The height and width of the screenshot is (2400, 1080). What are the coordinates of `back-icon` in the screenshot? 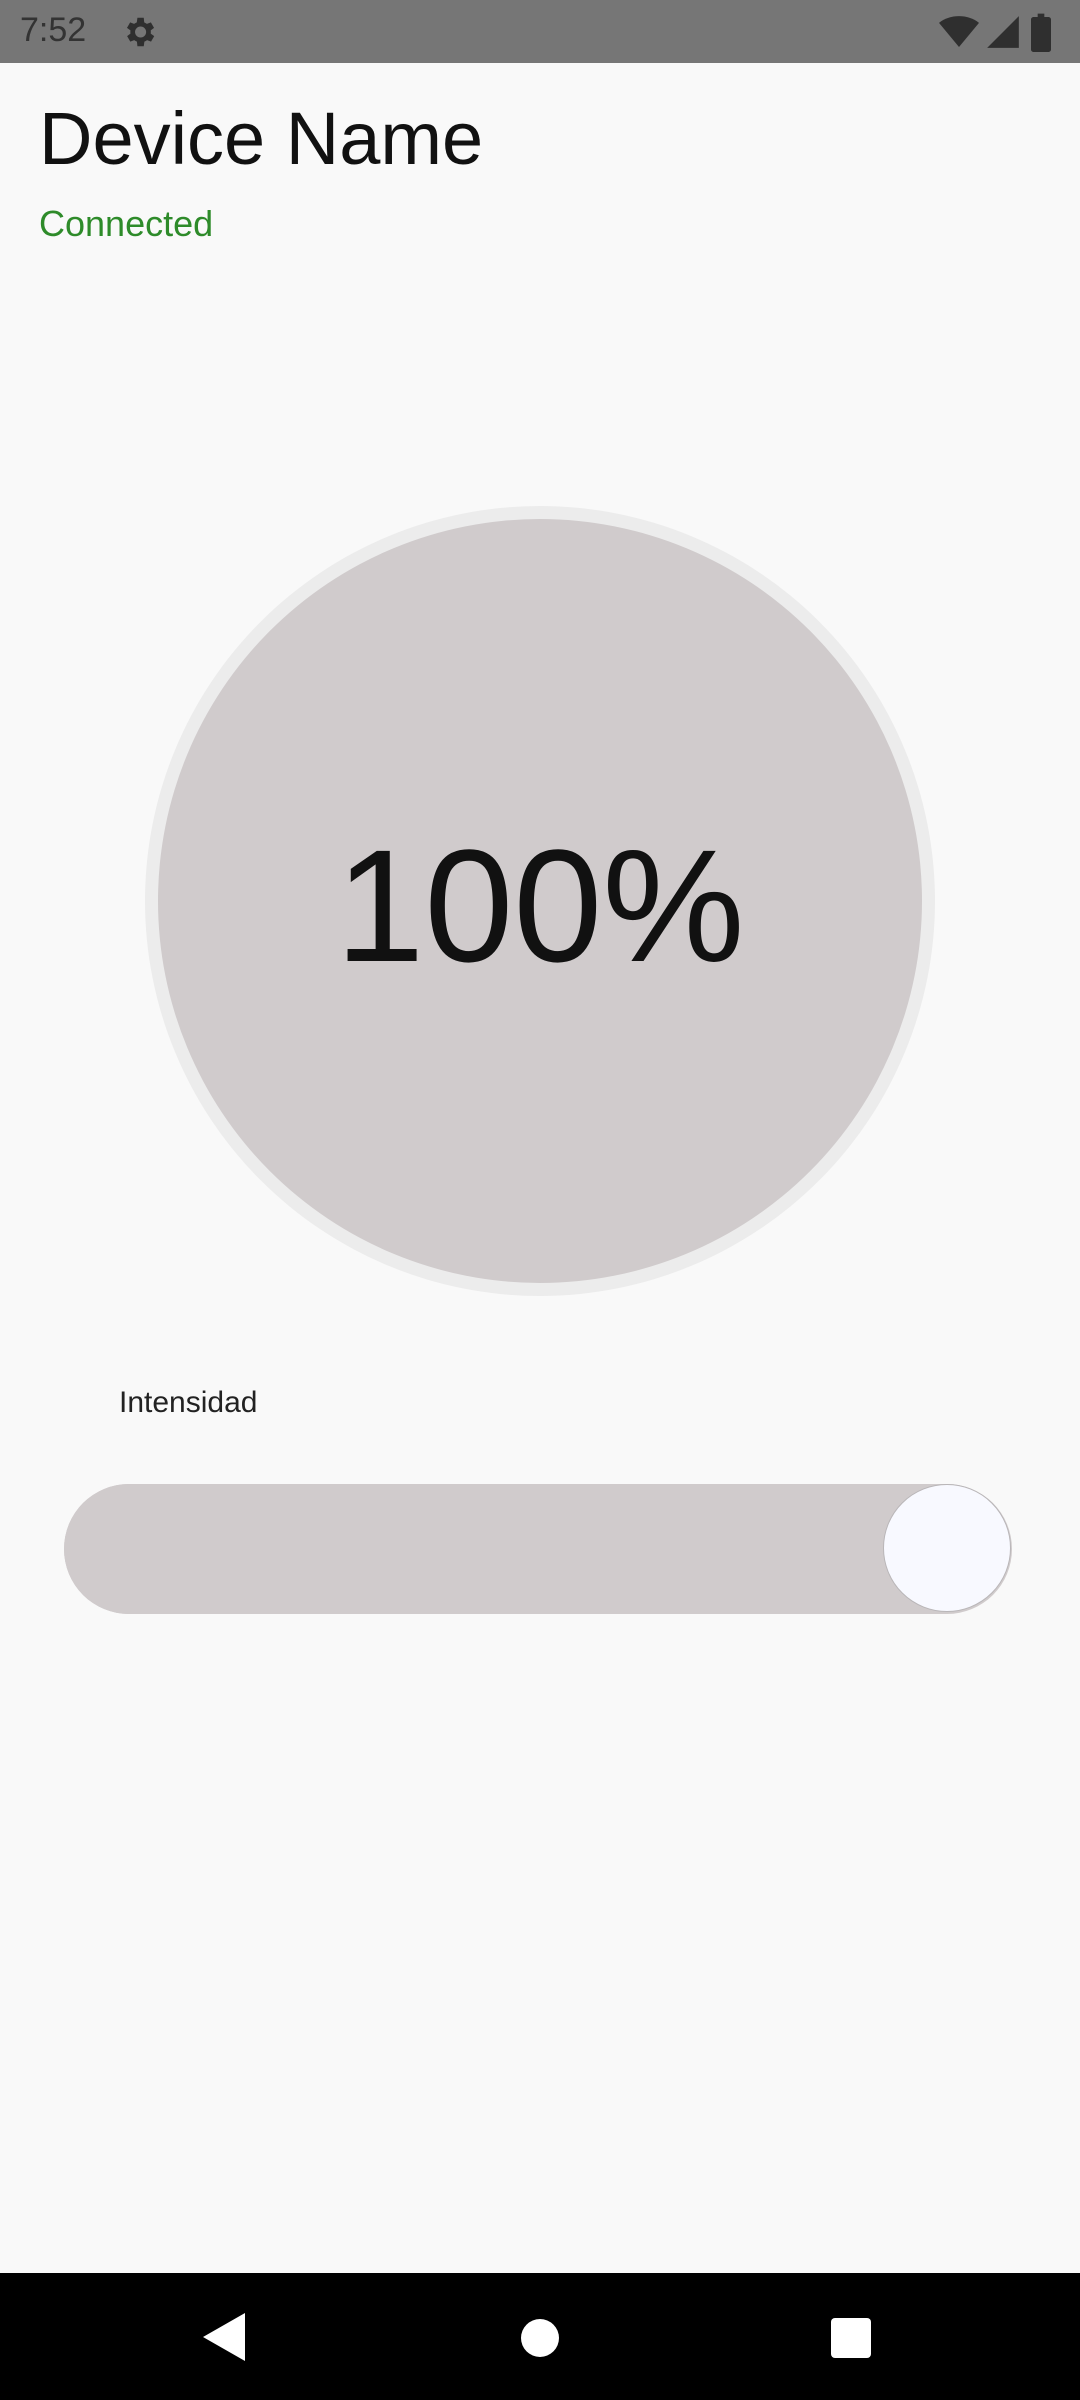 It's located at (224, 2337).